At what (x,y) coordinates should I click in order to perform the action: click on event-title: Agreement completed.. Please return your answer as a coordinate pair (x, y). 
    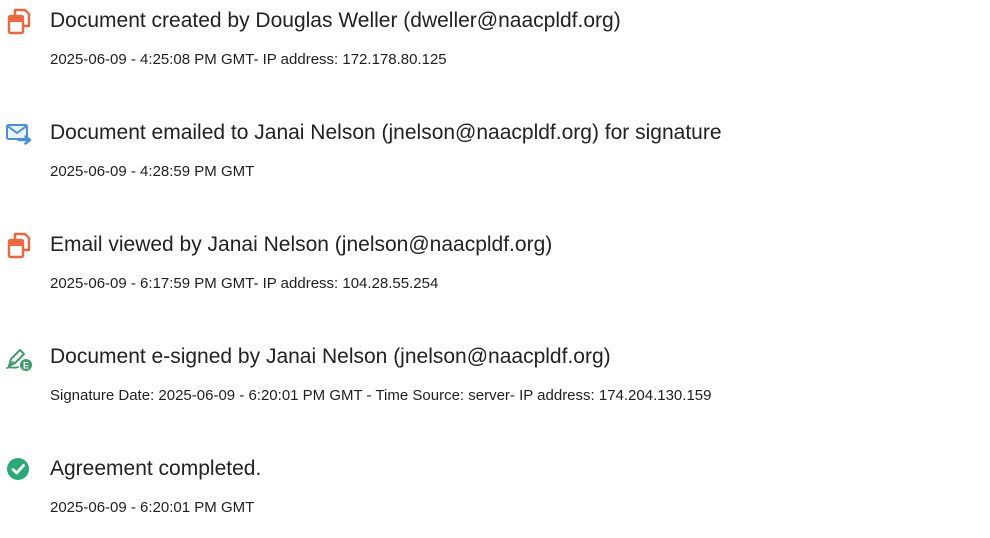
    Looking at the image, I should click on (156, 468).